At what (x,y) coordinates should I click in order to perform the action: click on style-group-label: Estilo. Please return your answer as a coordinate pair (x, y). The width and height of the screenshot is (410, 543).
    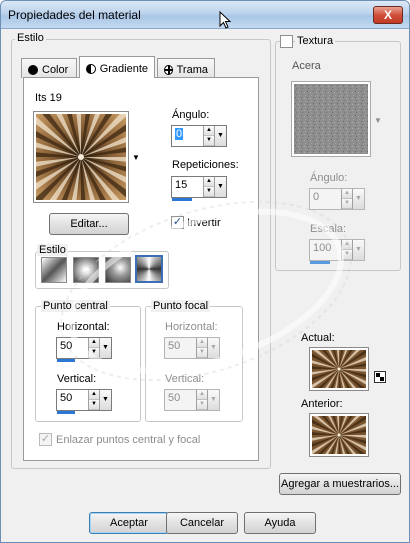
    Looking at the image, I should click on (30, 38).